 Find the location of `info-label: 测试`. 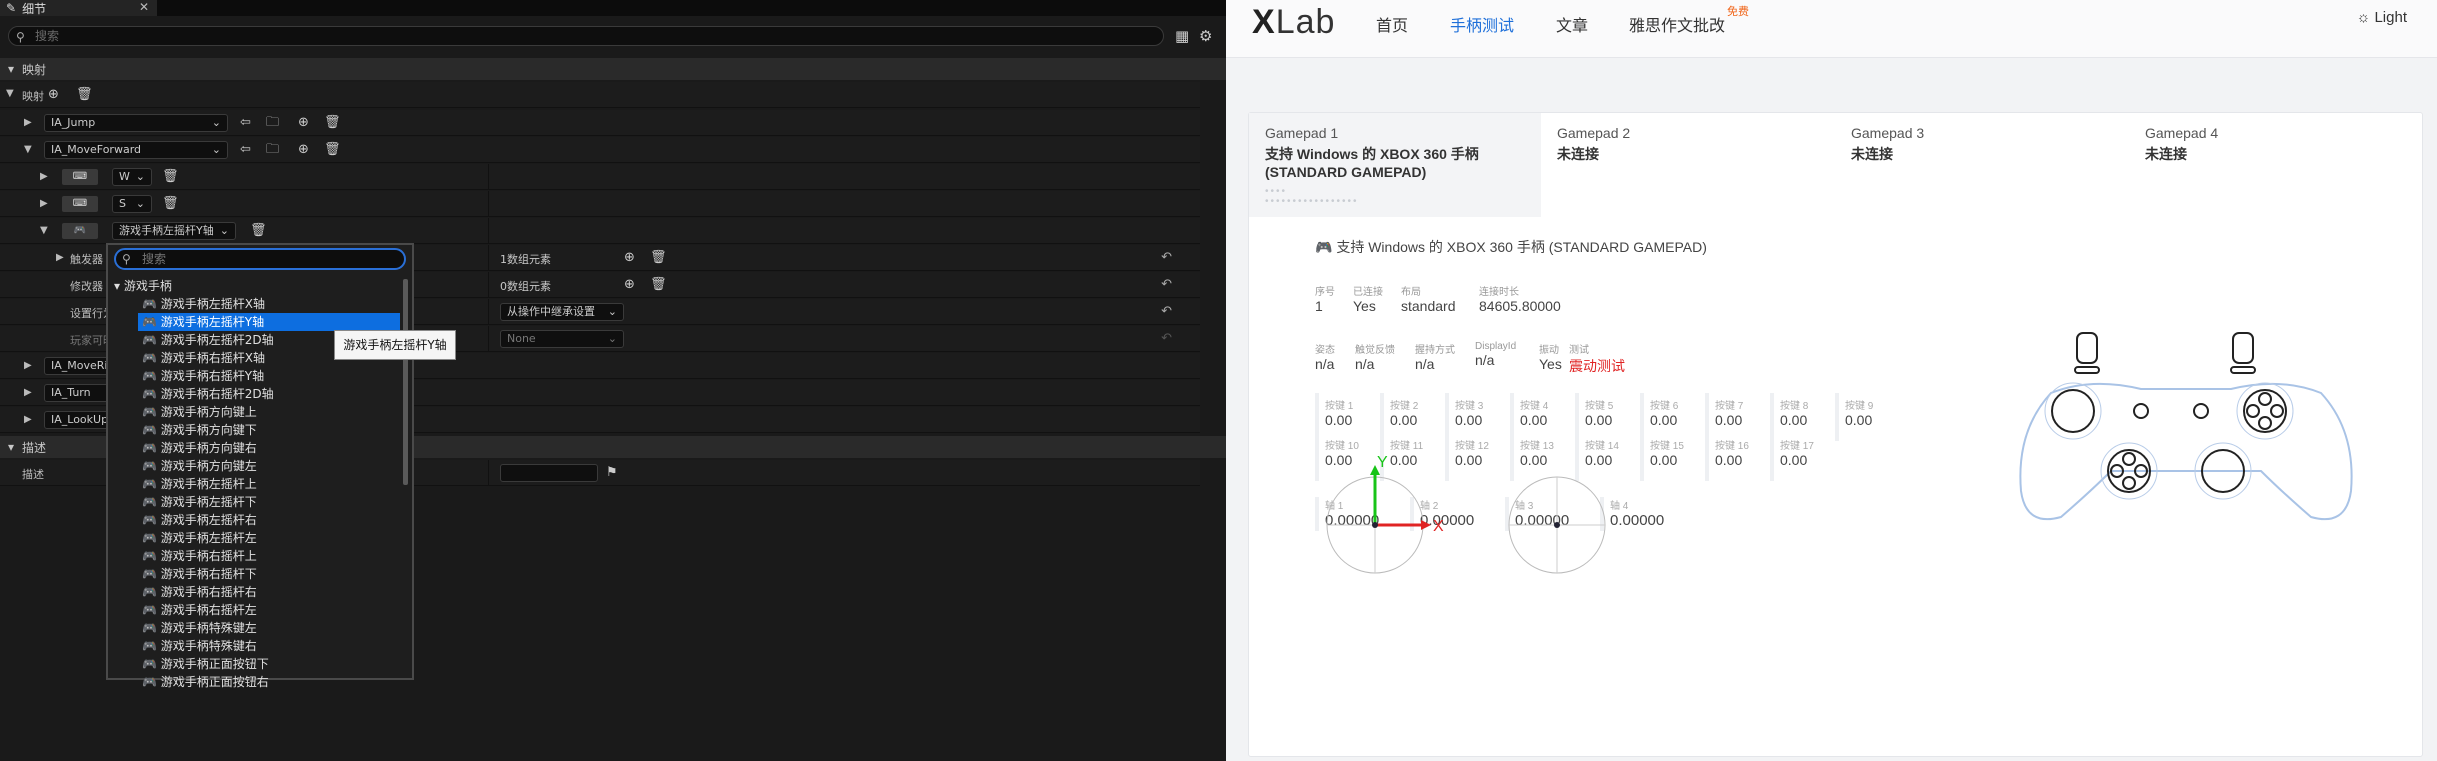

info-label: 测试 is located at coordinates (1579, 350).